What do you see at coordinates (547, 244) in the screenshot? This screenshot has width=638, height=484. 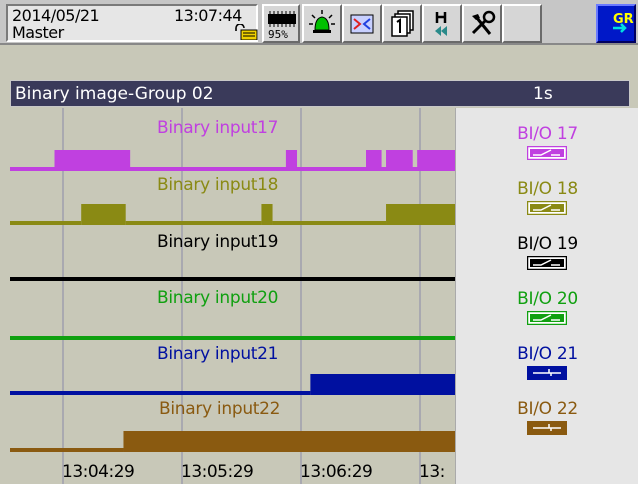 I see `legend-label: BI/O 19` at bounding box center [547, 244].